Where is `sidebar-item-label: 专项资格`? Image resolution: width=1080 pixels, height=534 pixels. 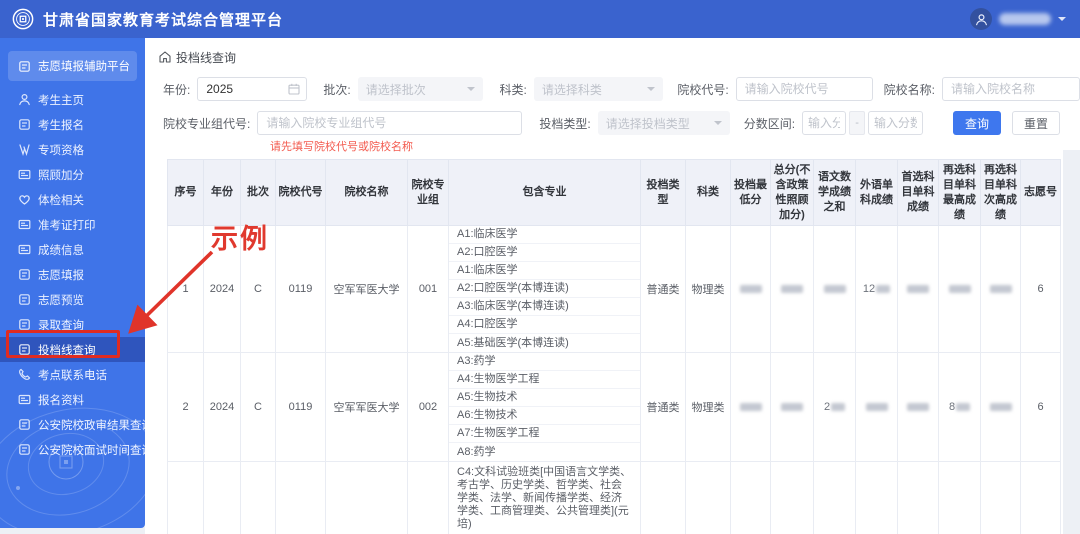
sidebar-item-label: 专项资格 is located at coordinates (61, 150).